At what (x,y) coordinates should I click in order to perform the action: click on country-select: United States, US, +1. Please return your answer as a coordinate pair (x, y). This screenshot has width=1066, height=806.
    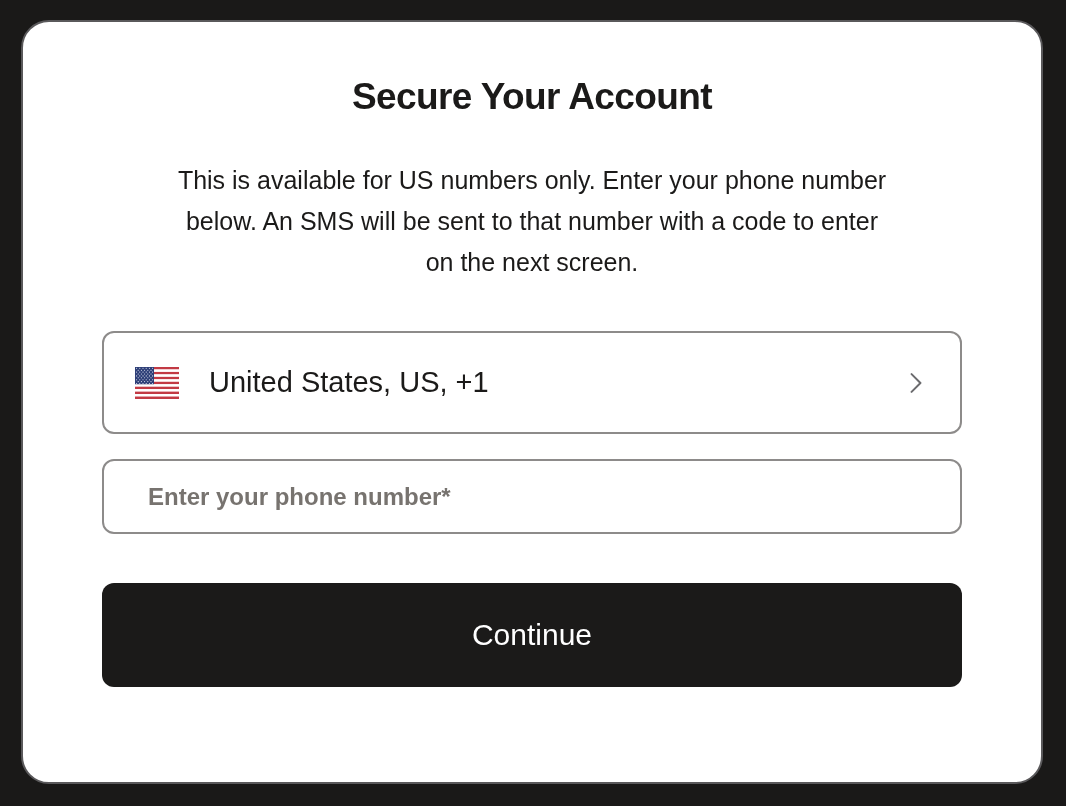
    Looking at the image, I should click on (532, 382).